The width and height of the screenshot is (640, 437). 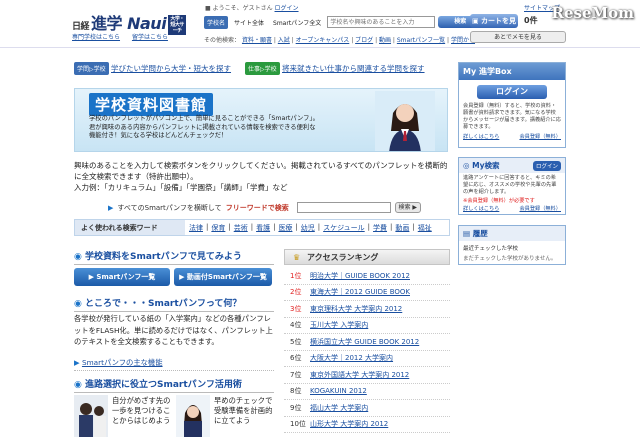 I want to click on logo-badge: 大学・短大サーチ, so click(x=177, y=24).